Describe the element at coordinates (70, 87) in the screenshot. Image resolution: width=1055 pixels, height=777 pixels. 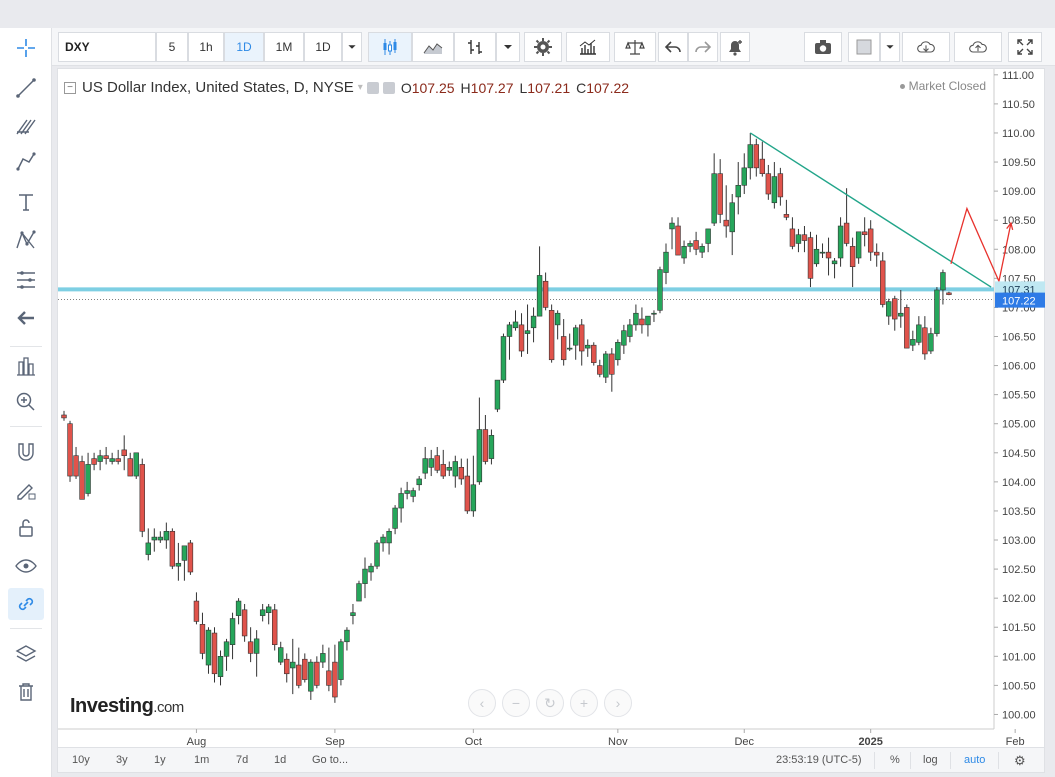
I see `collapse-legend-icon: −` at that location.